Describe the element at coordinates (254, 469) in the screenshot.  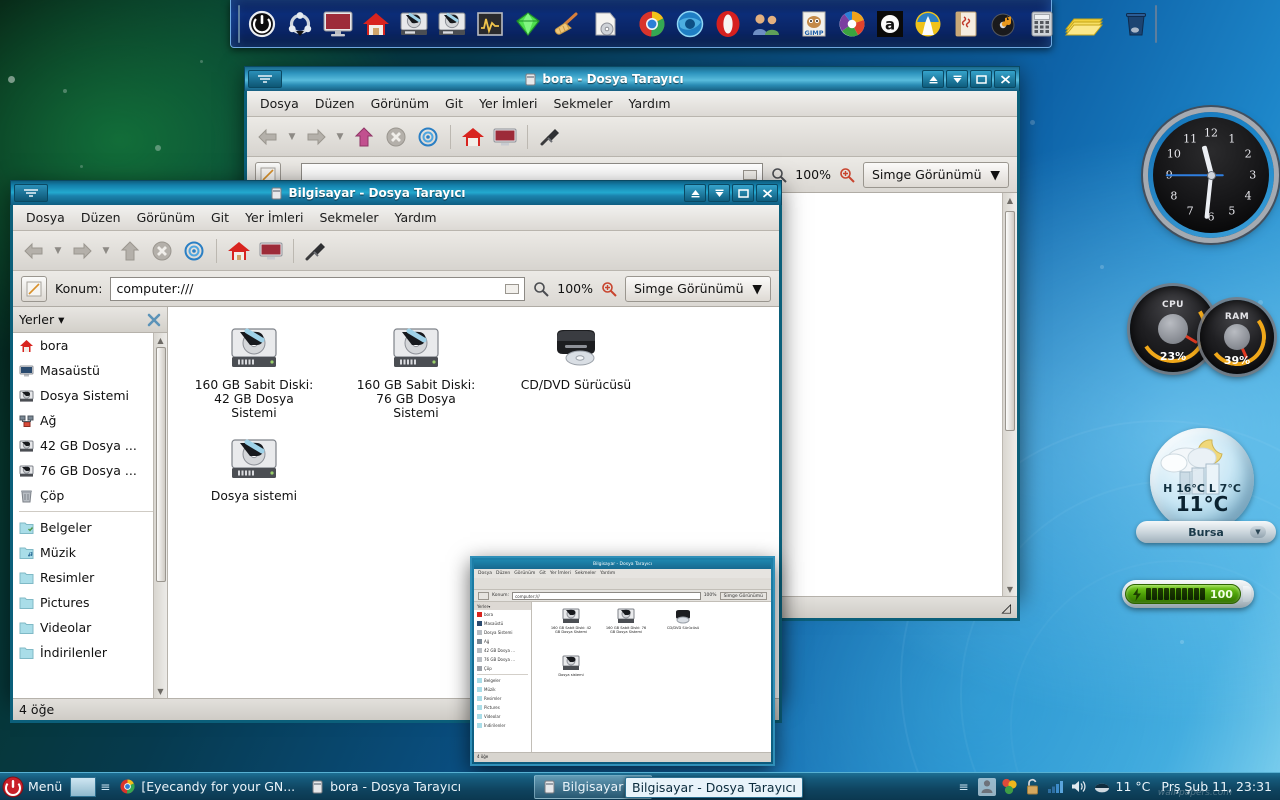
I see `file-item: Dosya sistemi` at that location.